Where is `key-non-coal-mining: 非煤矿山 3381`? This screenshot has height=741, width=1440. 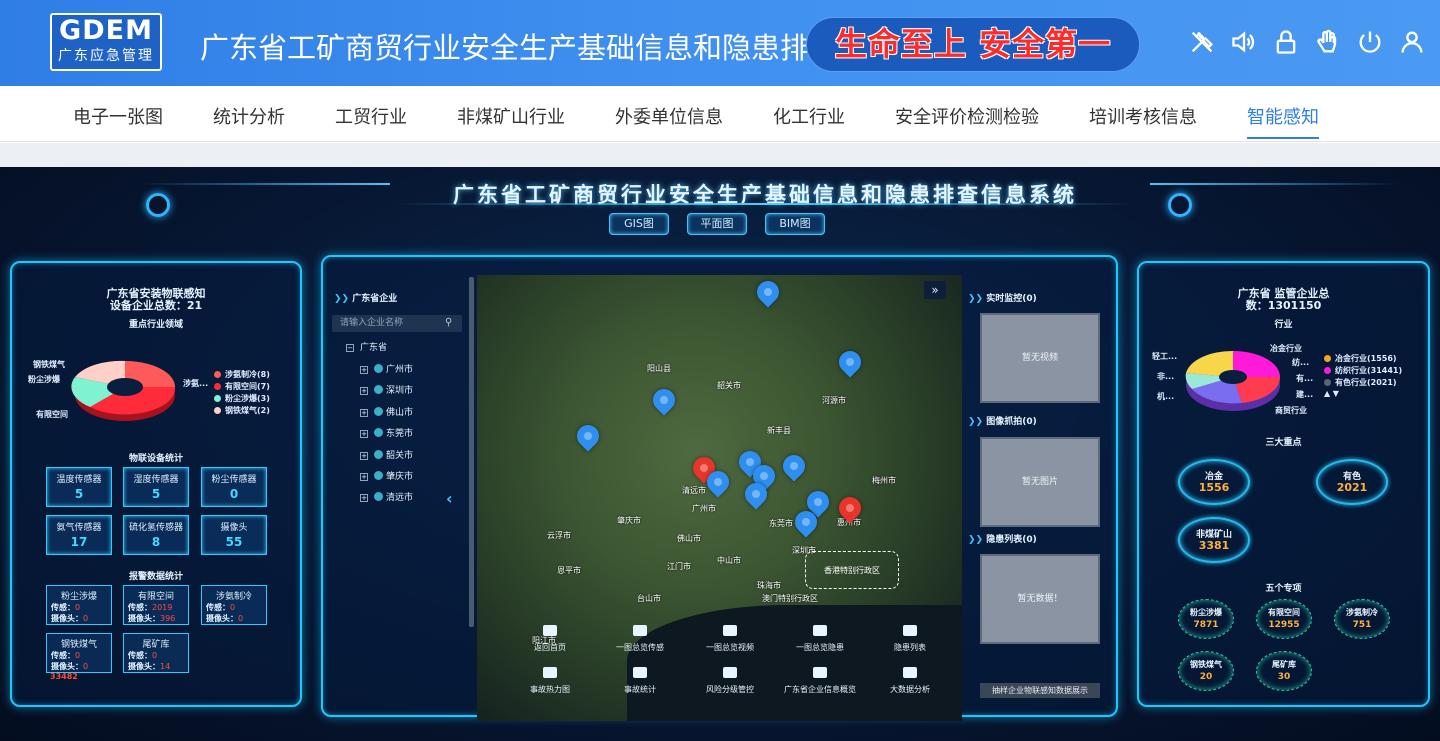 key-non-coal-mining: 非煤矿山 3381 is located at coordinates (1214, 540).